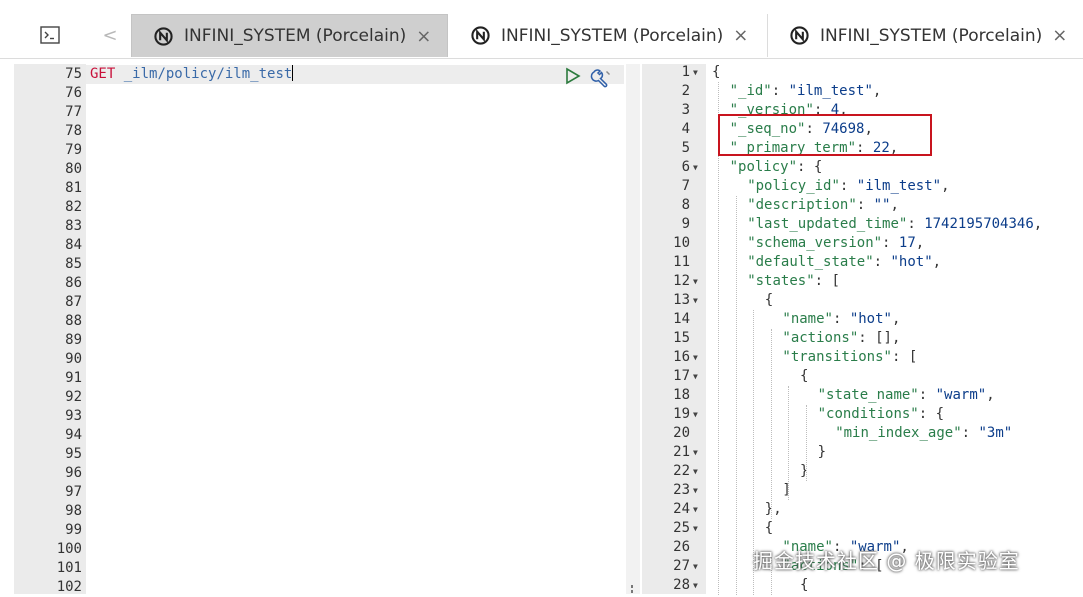 This screenshot has height=597, width=1083. What do you see at coordinates (685, 110) in the screenshot?
I see `line-number: 3` at bounding box center [685, 110].